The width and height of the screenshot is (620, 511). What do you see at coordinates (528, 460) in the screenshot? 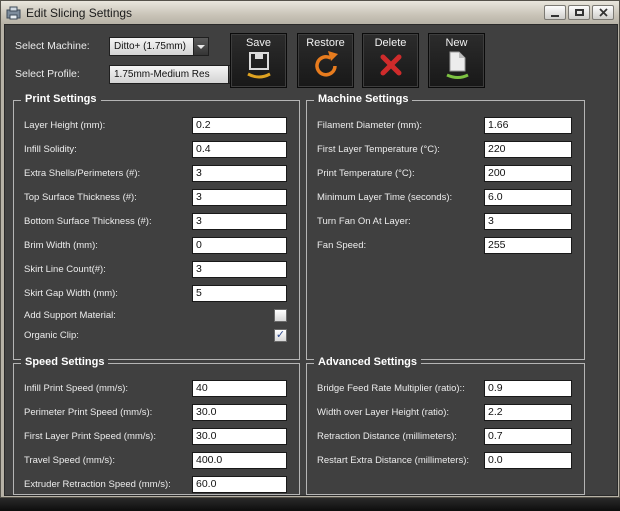
I see `restart-extra-distance-input` at bounding box center [528, 460].